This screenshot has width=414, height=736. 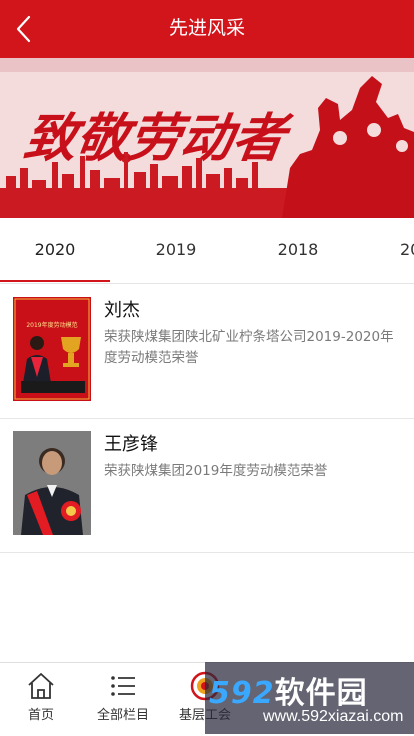 What do you see at coordinates (333, 716) in the screenshot?
I see `watermark-url: www.592xiazai.com` at bounding box center [333, 716].